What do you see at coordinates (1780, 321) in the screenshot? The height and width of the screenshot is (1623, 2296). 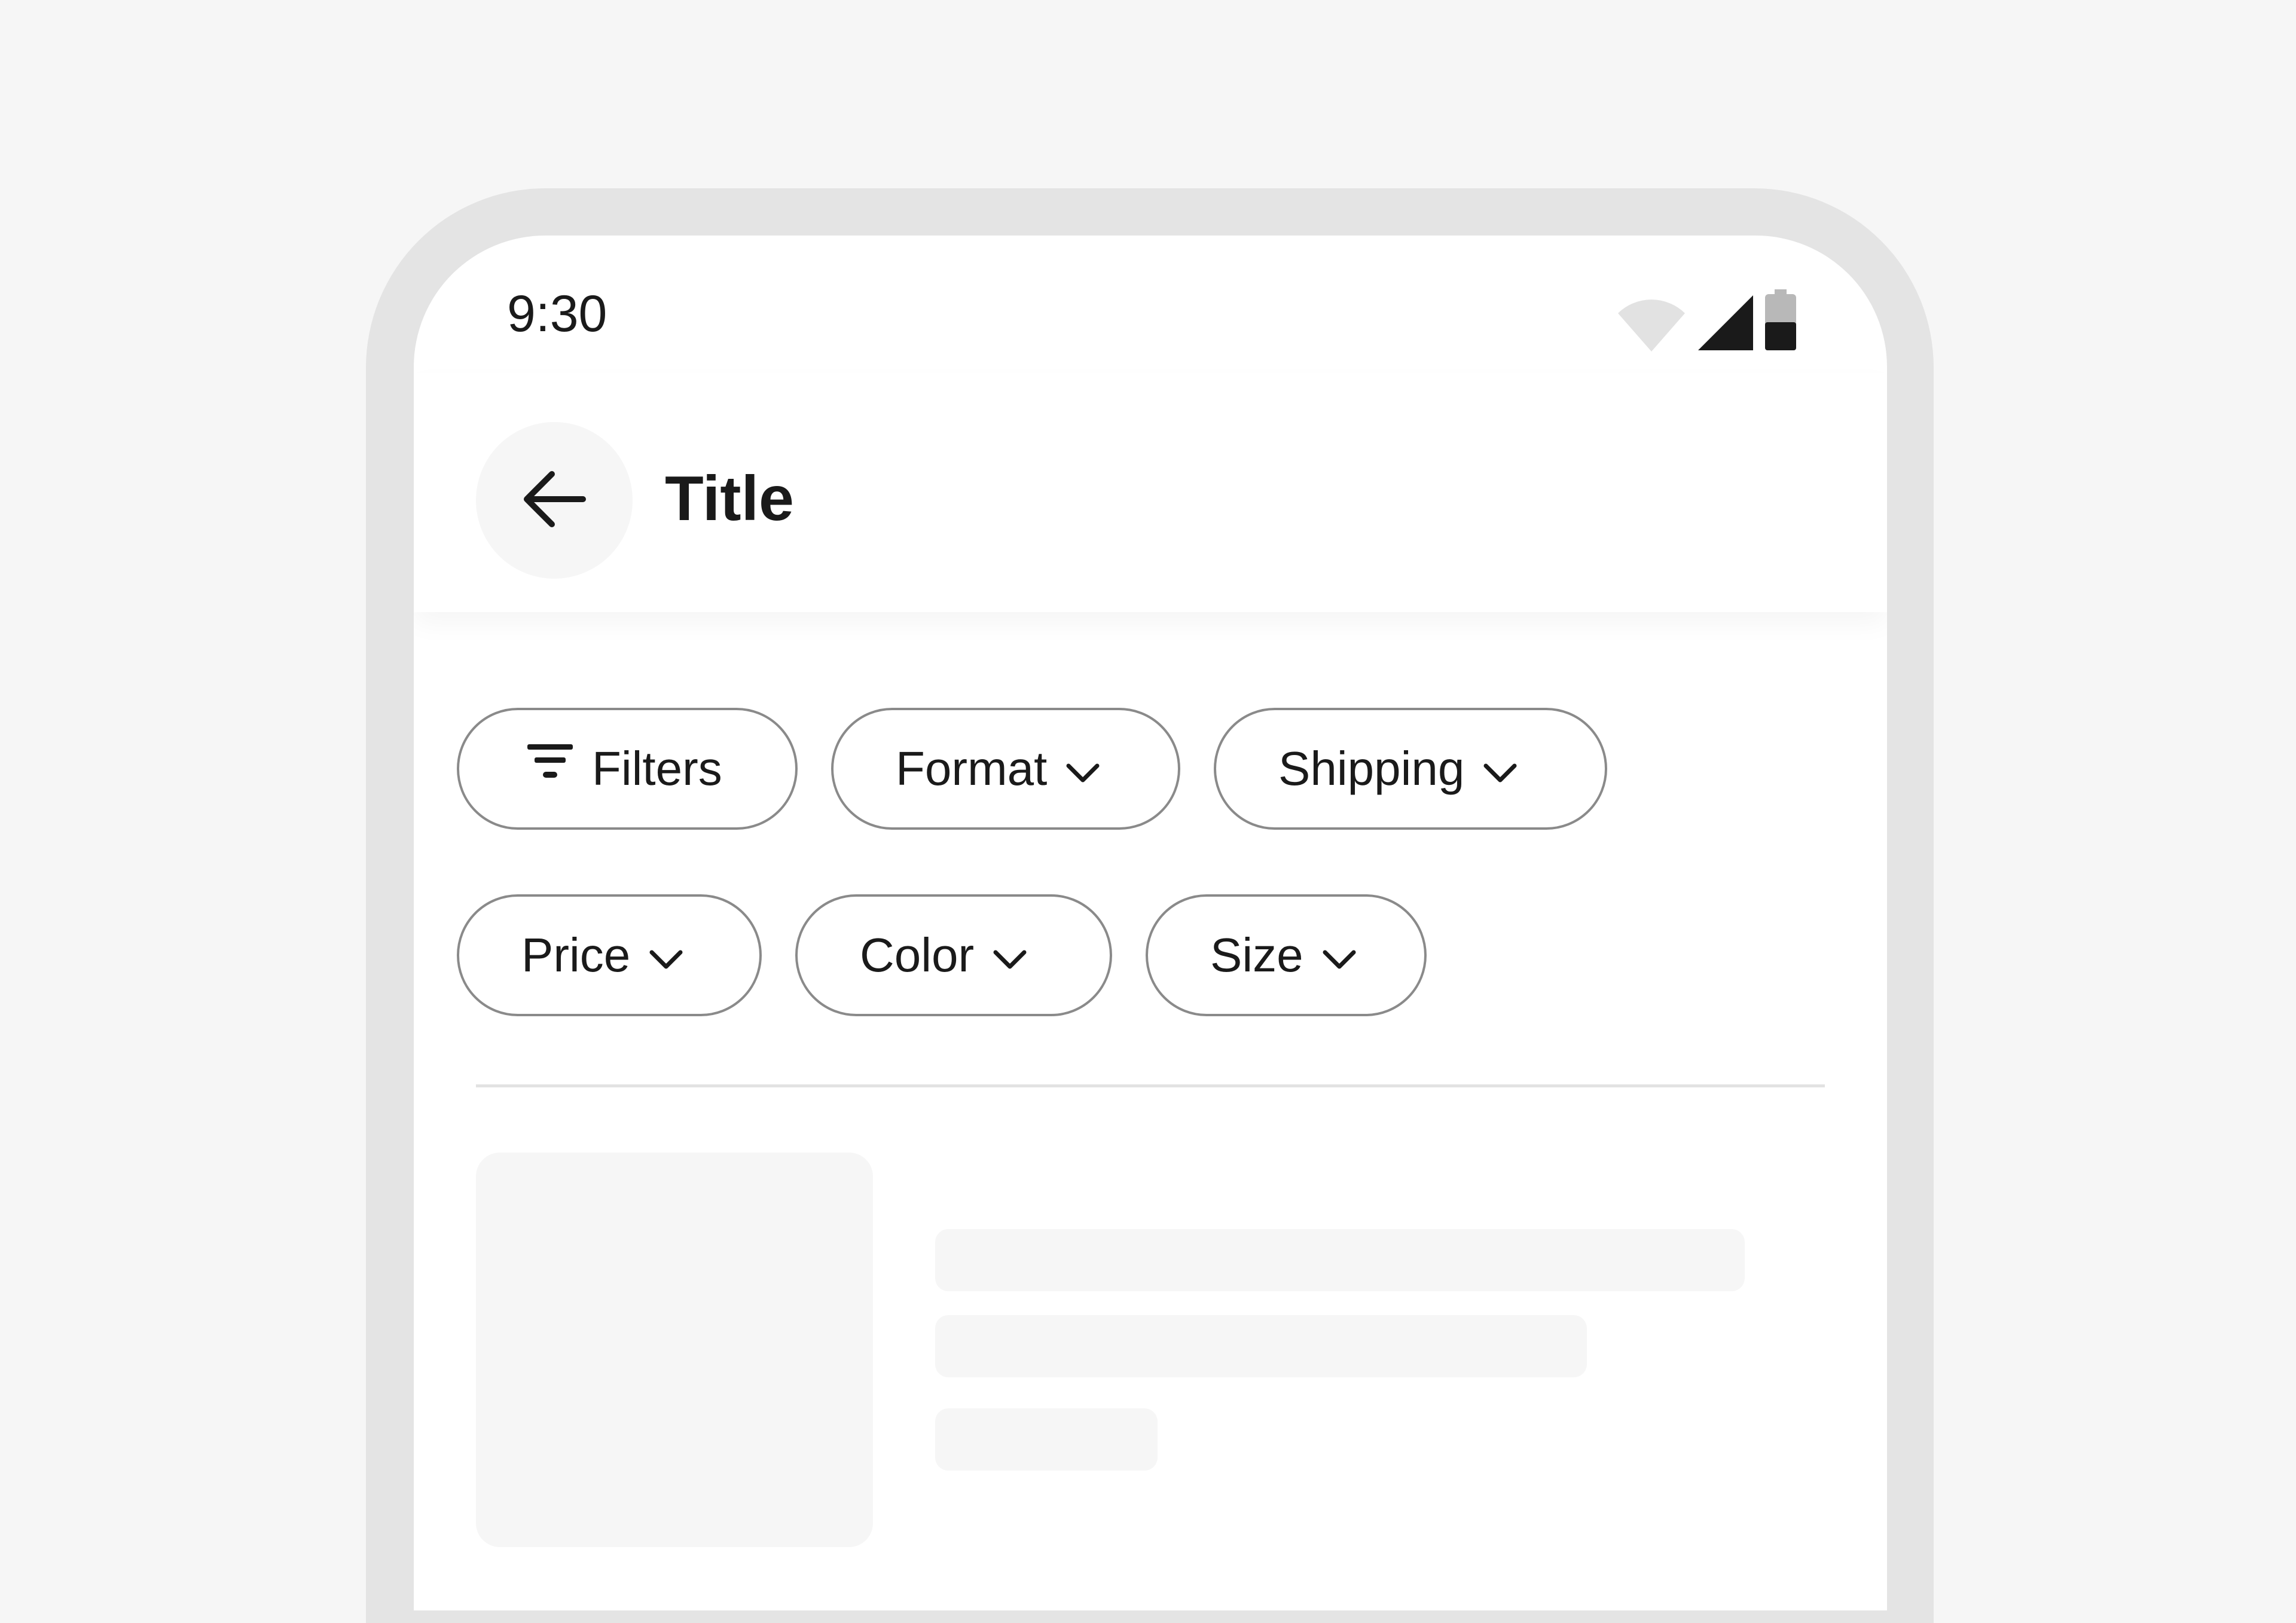 I see `battery-icon` at bounding box center [1780, 321].